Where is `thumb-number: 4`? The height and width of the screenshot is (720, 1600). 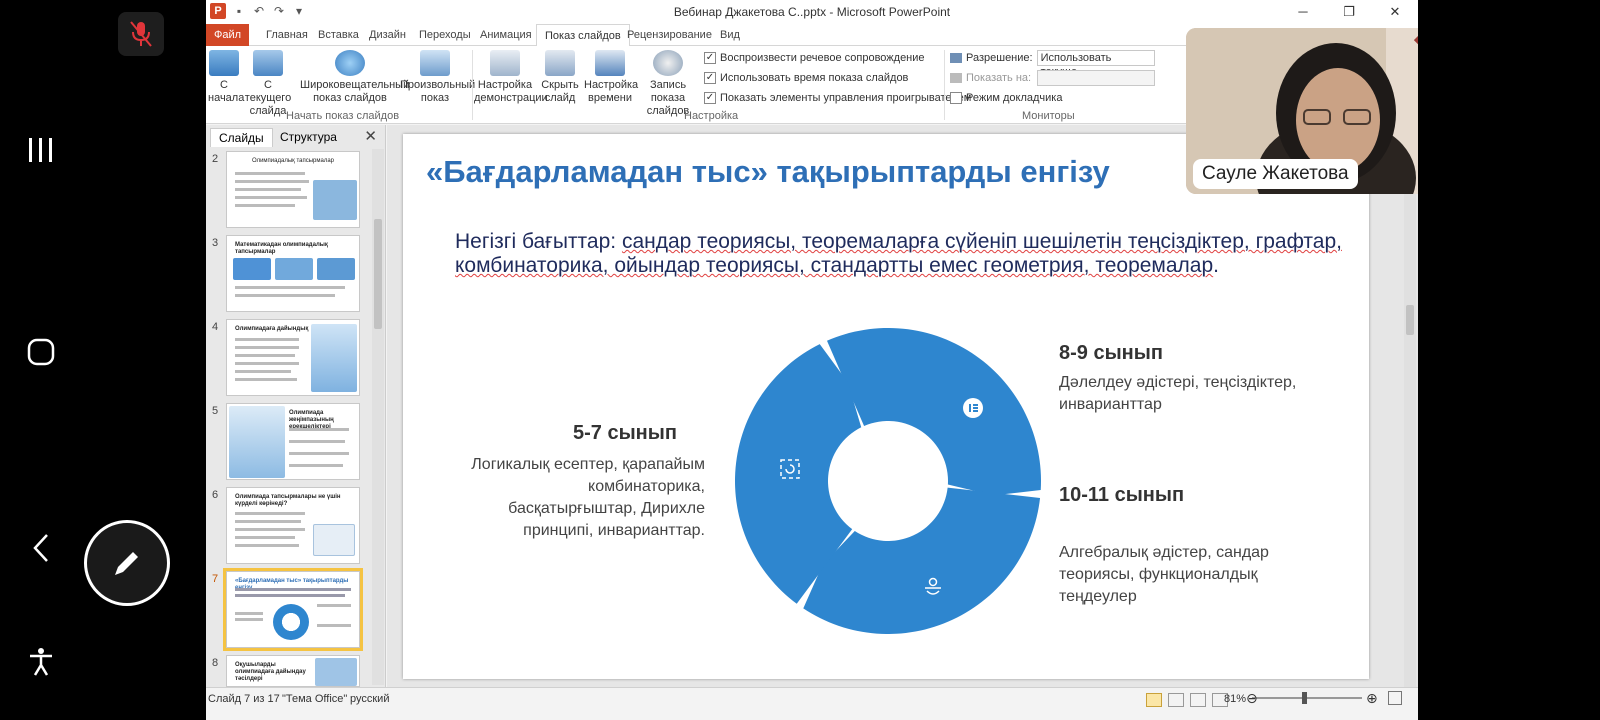 thumb-number: 4 is located at coordinates (215, 327).